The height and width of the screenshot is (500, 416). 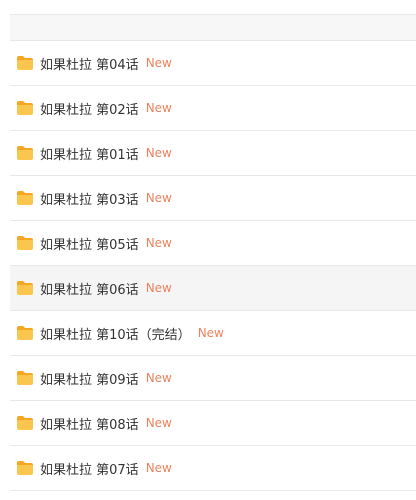 I want to click on folder-row: 如果杜拉 第02话 New, so click(x=213, y=108).